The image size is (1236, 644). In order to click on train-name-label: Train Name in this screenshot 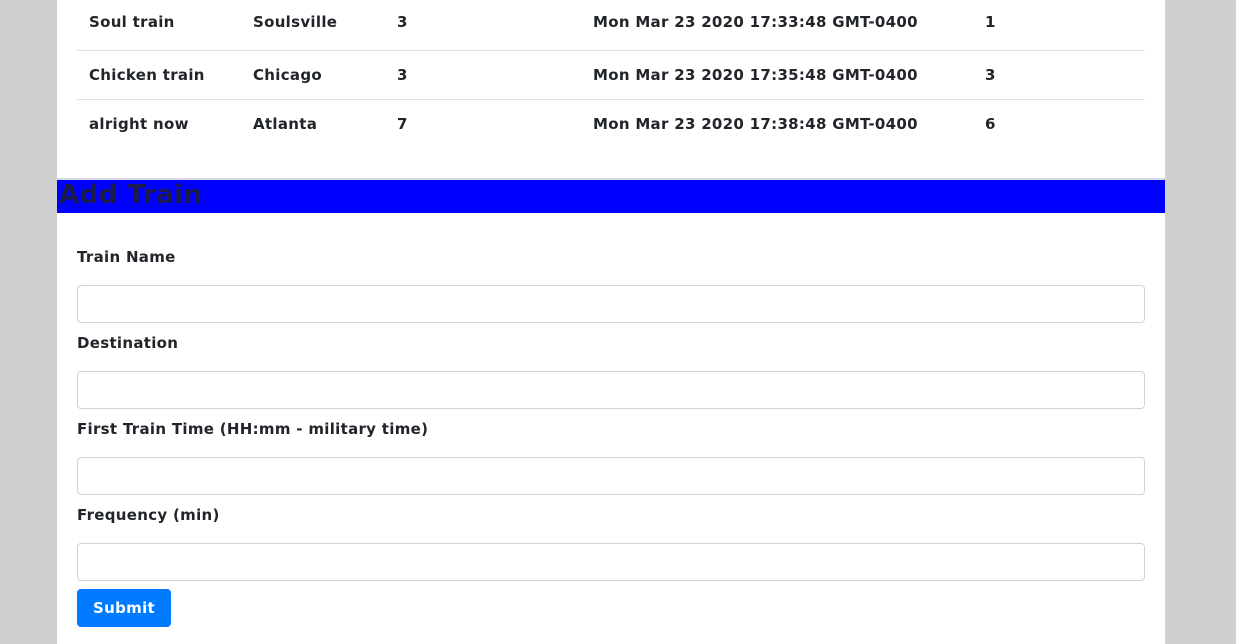, I will do `click(126, 257)`.